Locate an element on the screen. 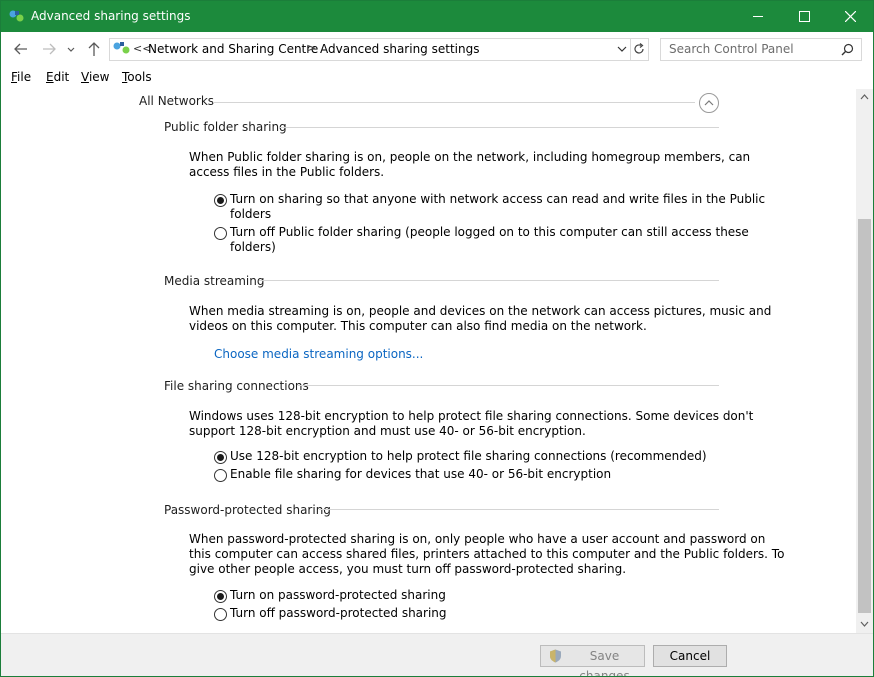 Image resolution: width=874 pixels, height=677 pixels. menu-bar: File Edit View Tools is located at coordinates (437, 77).